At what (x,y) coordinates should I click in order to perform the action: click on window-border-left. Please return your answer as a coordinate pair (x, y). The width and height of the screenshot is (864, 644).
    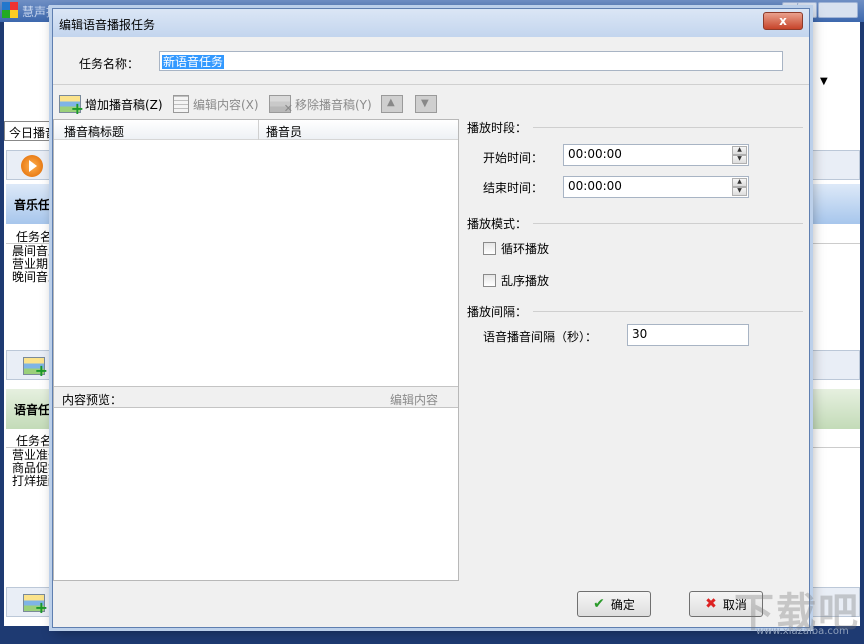
    Looking at the image, I should click on (2, 324).